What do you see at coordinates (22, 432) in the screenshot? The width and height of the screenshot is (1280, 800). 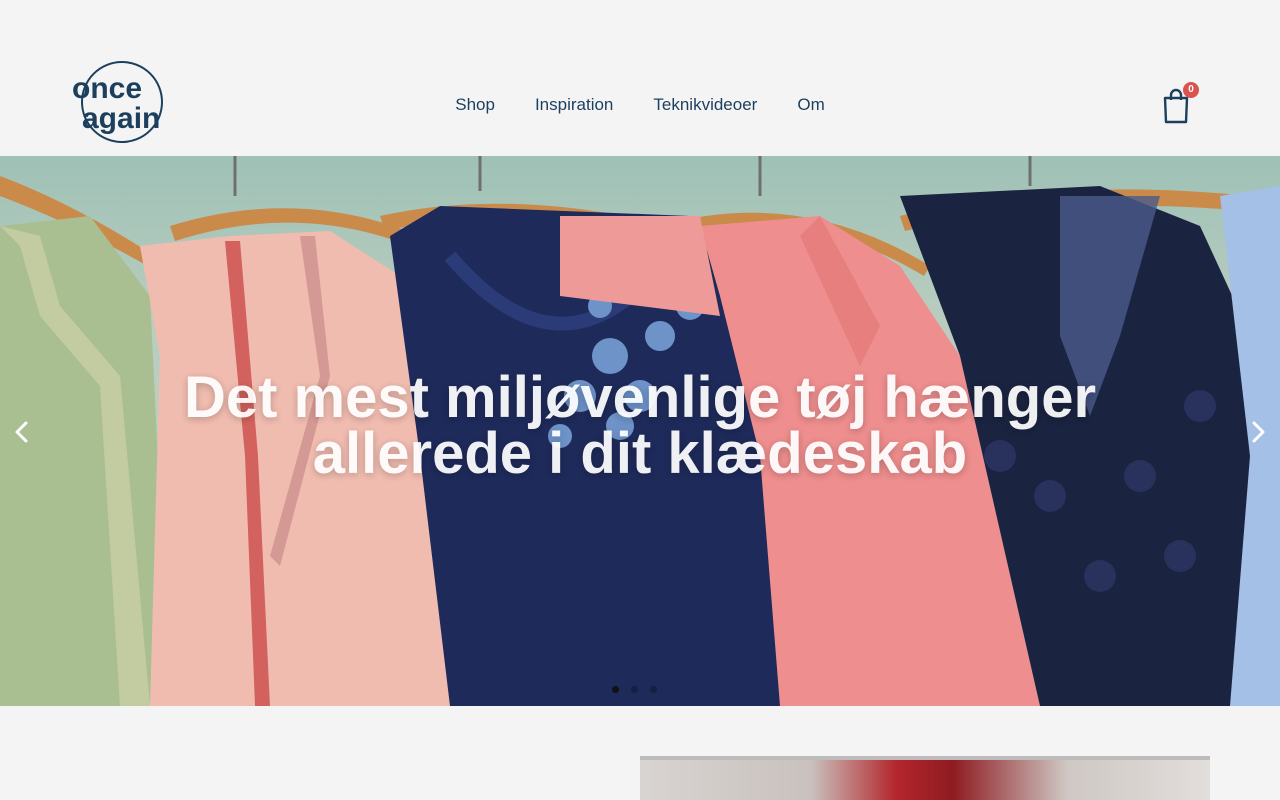 I see `chevron-left-icon` at bounding box center [22, 432].